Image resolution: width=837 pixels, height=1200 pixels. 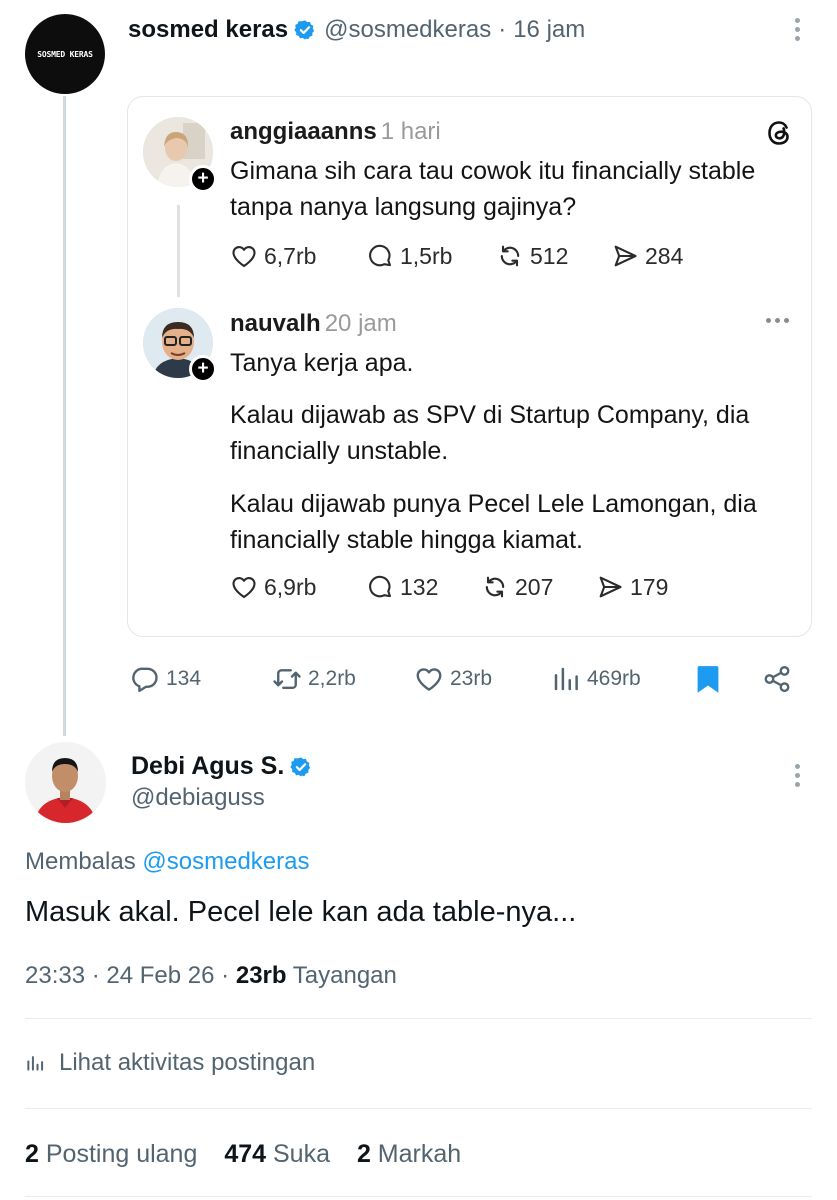 I want to click on replying-to-label: Membalas, so click(x=80, y=861).